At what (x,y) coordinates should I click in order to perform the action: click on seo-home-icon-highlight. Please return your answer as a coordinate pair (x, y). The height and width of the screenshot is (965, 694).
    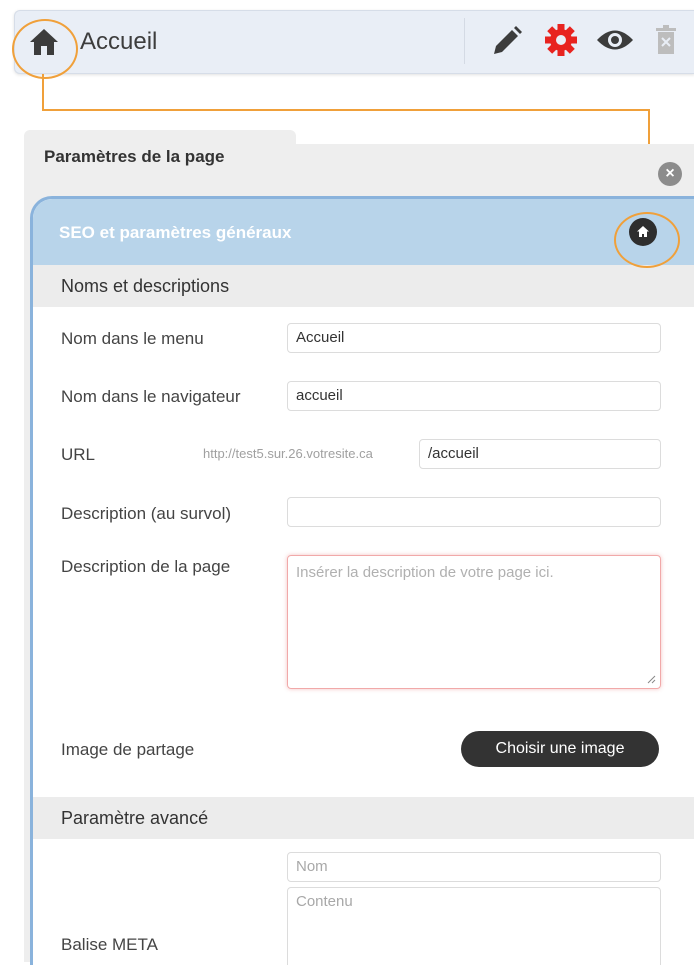
    Looking at the image, I should click on (647, 240).